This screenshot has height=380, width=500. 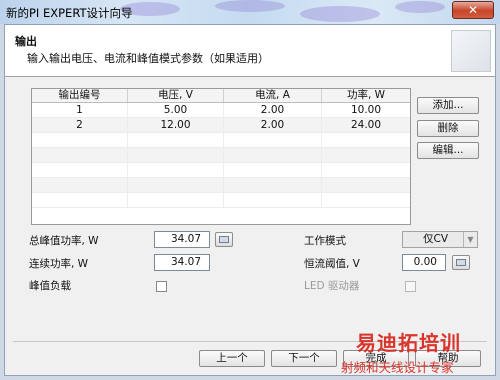 I want to click on title-bar: 新的PI EXPERT设计向导 ✕, so click(x=250, y=12).